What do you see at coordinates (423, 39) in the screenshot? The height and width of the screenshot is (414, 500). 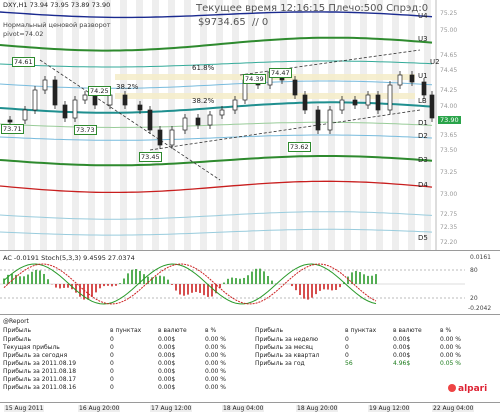 I see `level-label: U3` at bounding box center [423, 39].